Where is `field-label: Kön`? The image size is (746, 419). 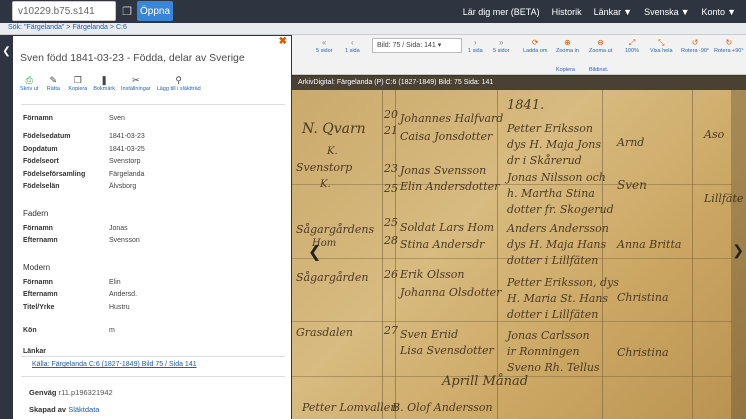 field-label: Kön is located at coordinates (30, 330).